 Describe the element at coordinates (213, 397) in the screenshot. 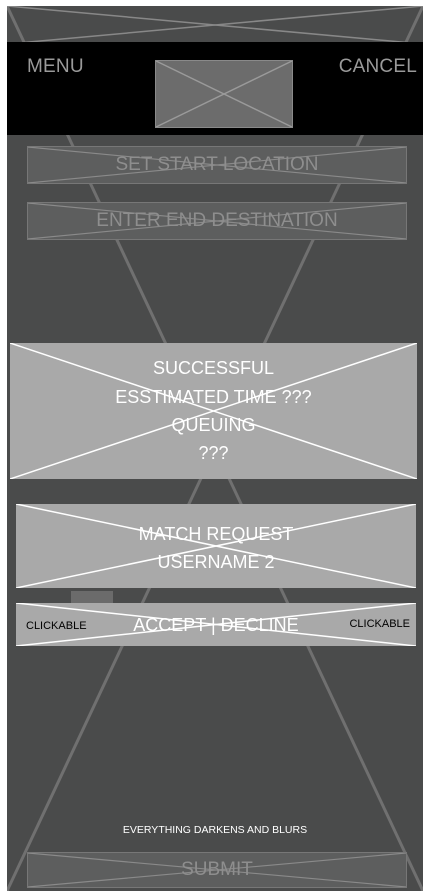

I see `status-estimated-time: ESSTIMATED TIME ???` at that location.